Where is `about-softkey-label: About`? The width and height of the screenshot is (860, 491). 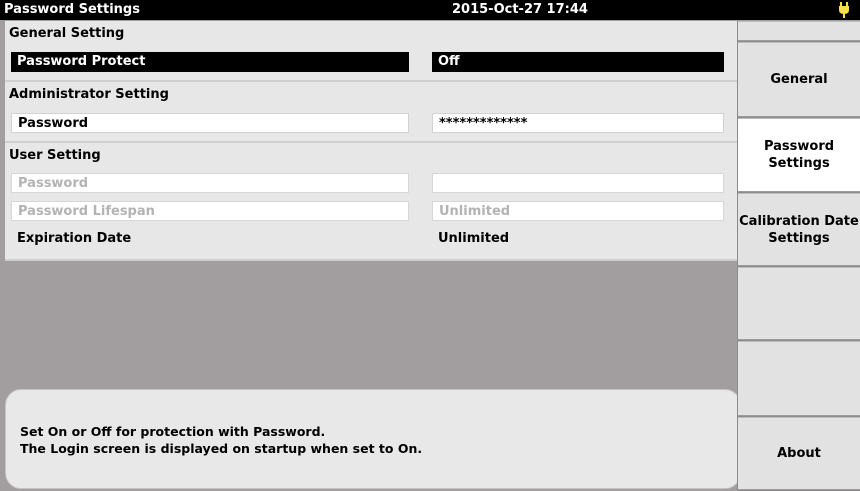
about-softkey-label: About is located at coordinates (799, 453).